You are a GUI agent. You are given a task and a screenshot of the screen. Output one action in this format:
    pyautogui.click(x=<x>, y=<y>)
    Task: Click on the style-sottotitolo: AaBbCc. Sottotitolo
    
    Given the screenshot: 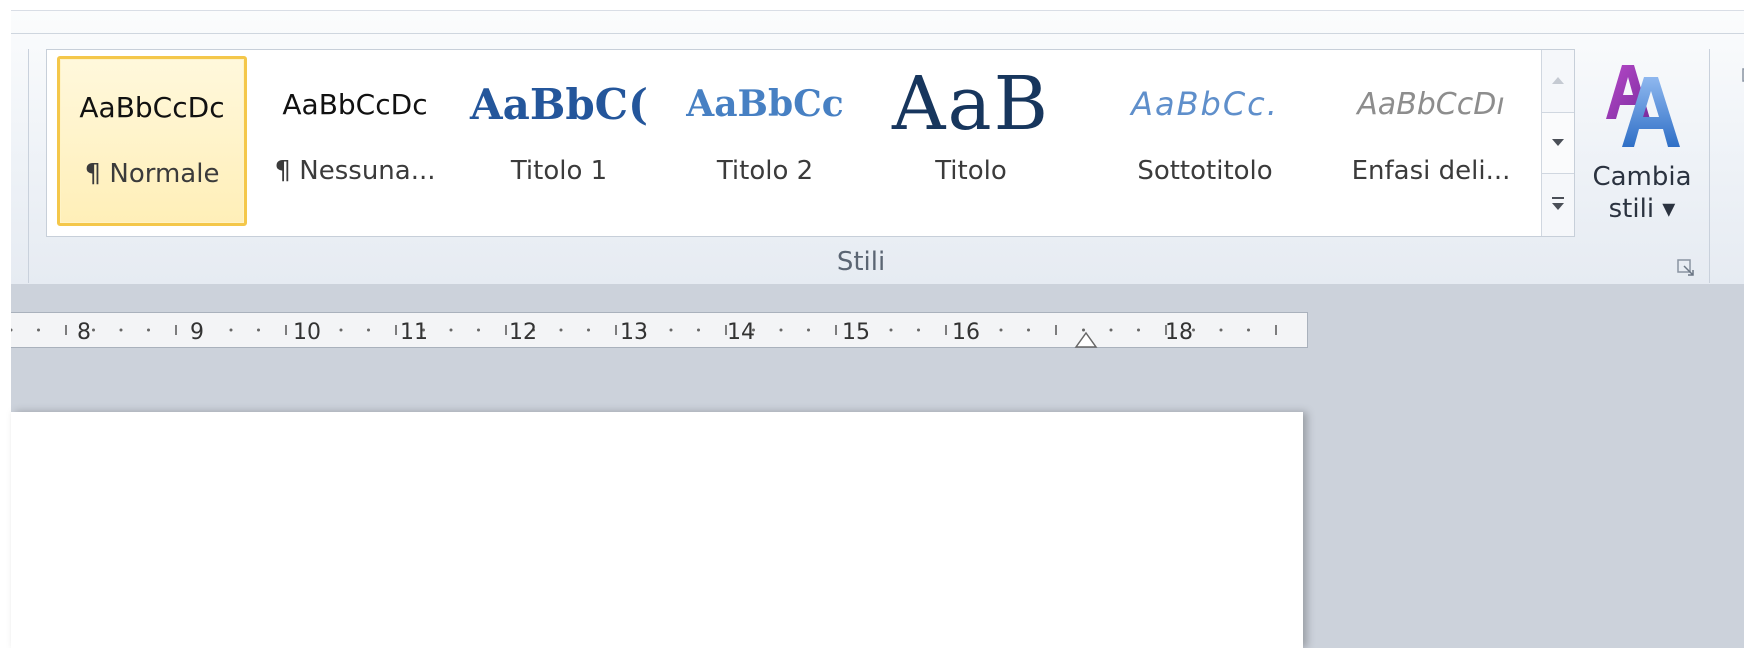 What is the action you would take?
    pyautogui.click(x=1205, y=141)
    